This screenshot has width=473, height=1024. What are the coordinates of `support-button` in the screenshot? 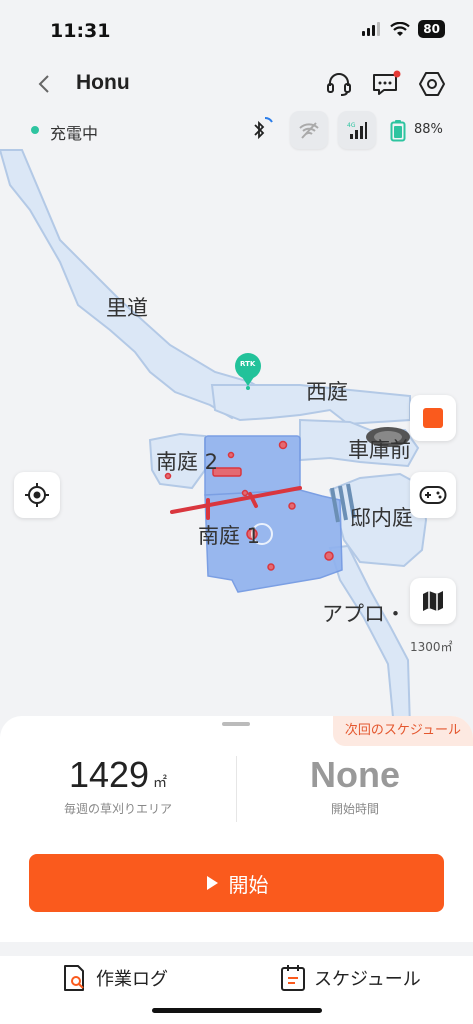 It's located at (339, 84).